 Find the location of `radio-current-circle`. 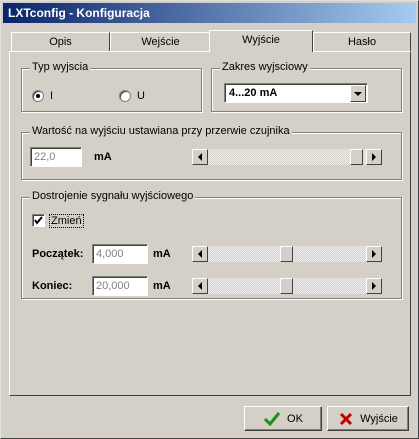

radio-current-circle is located at coordinates (38, 96).